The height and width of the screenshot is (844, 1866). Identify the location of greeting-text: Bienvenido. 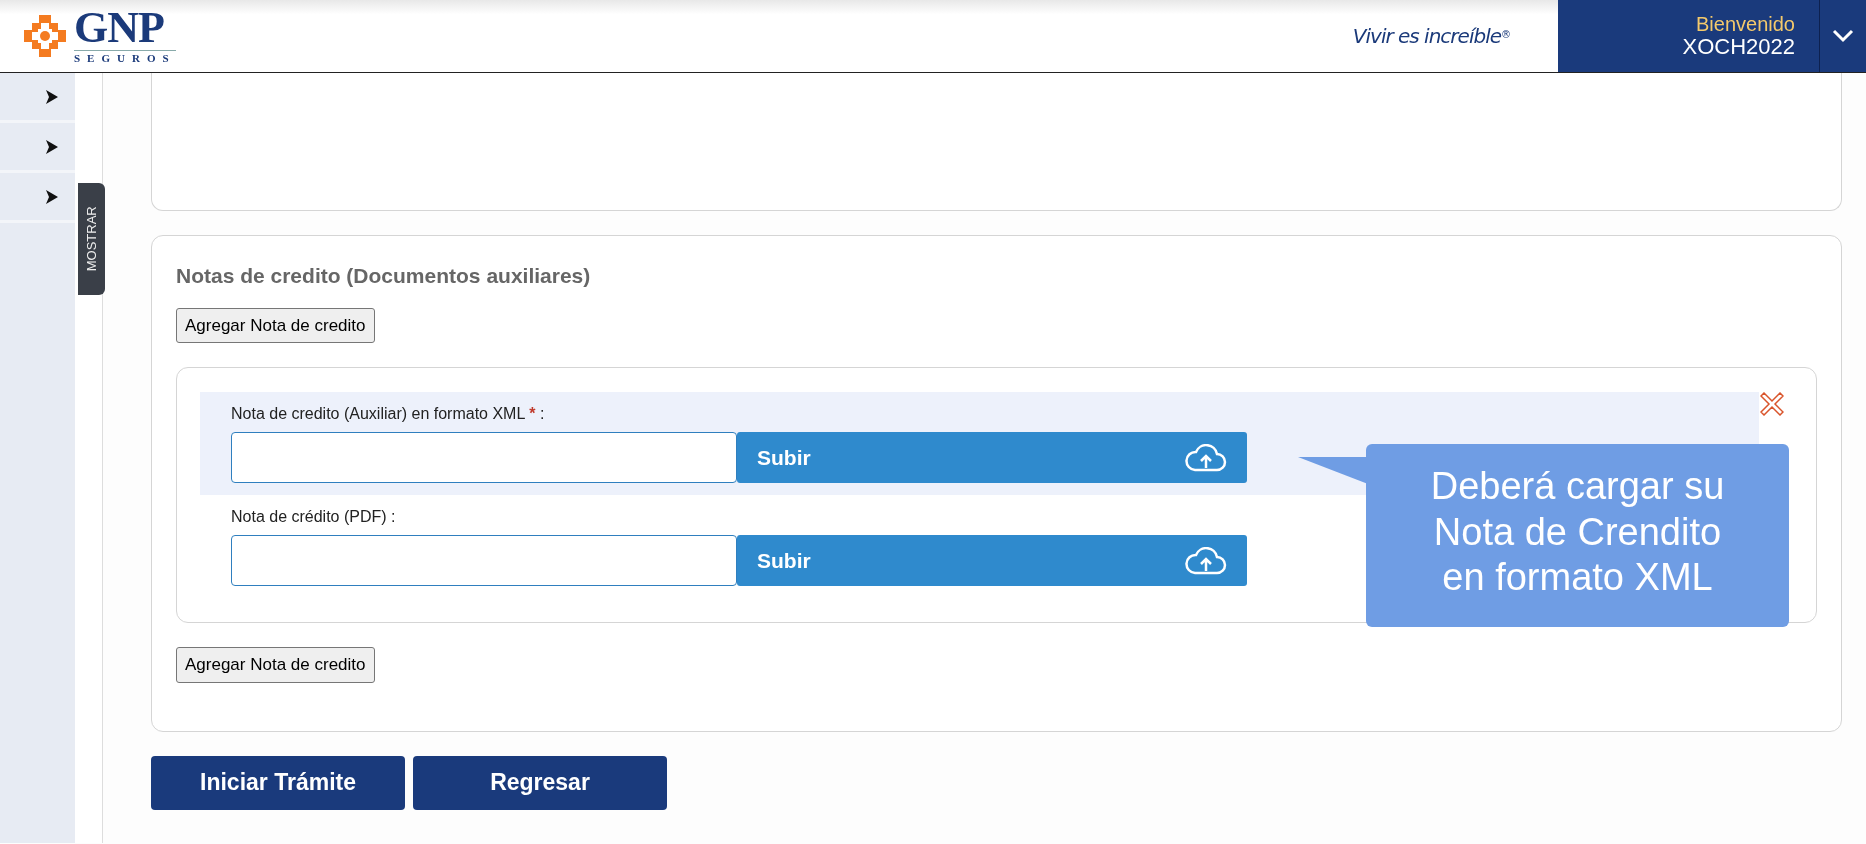
(1745, 23).